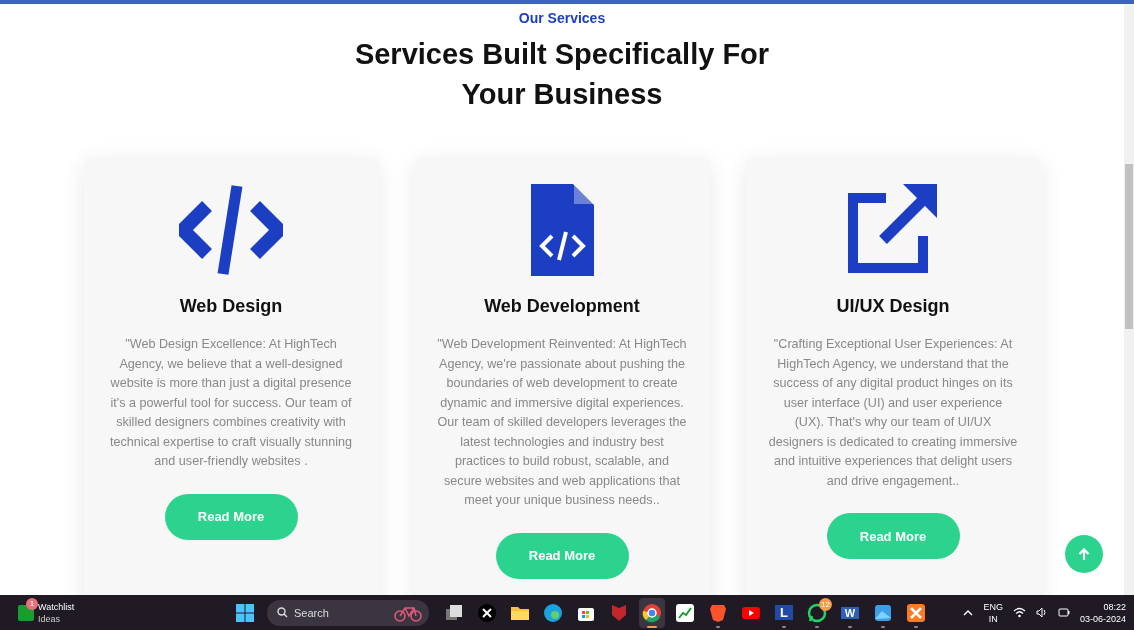 The image size is (1134, 630). Describe the element at coordinates (1114, 606) in the screenshot. I see `clock-time: 08:22` at that location.